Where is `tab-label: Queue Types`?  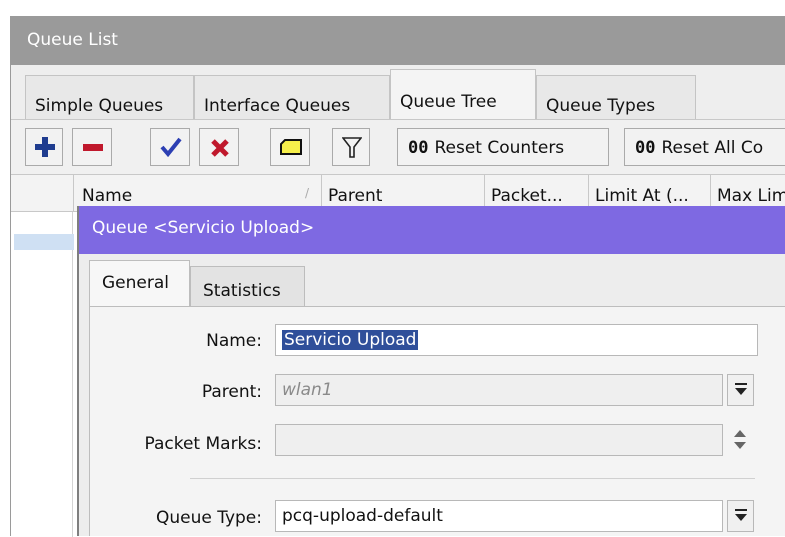
tab-label: Queue Types is located at coordinates (601, 106).